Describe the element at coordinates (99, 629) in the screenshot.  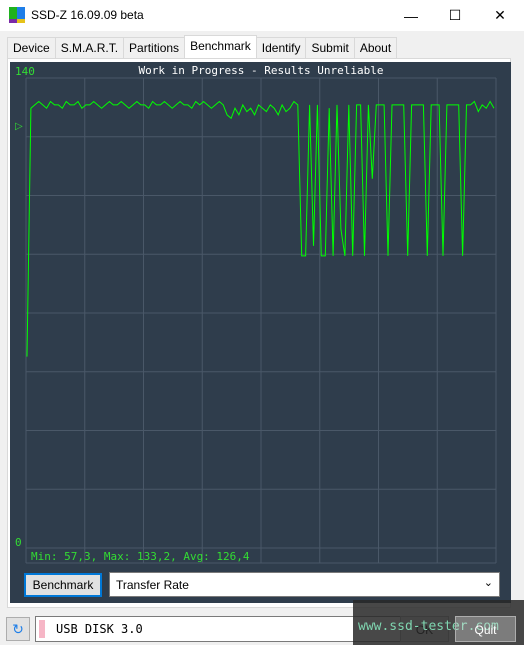
I see `drive-name: USB DISK 3.0` at that location.